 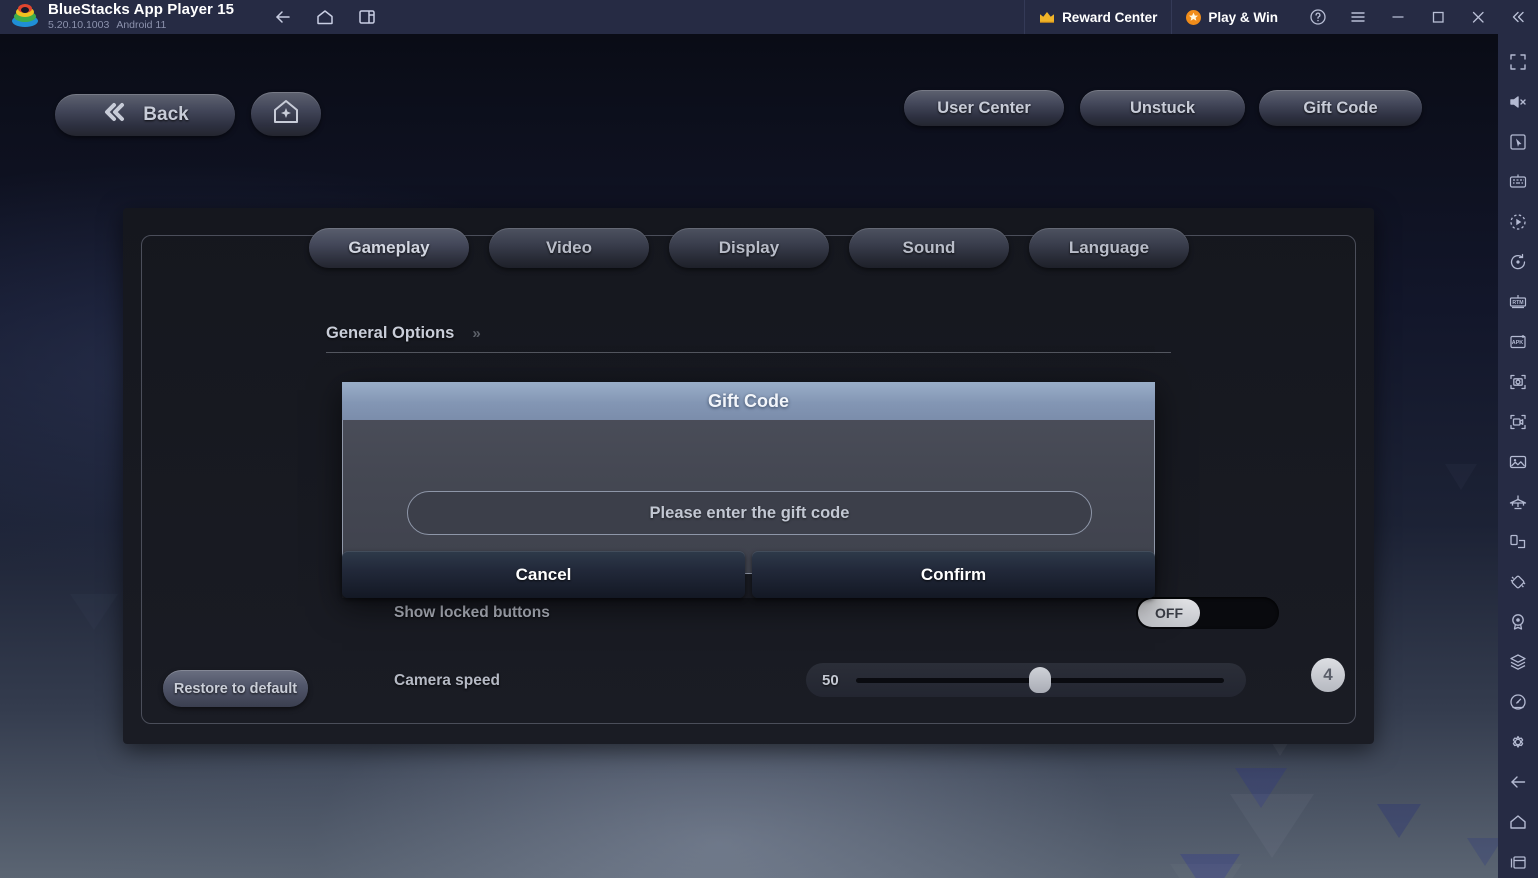 I want to click on restore-to-default-button: Restore to default, so click(x=235, y=688).